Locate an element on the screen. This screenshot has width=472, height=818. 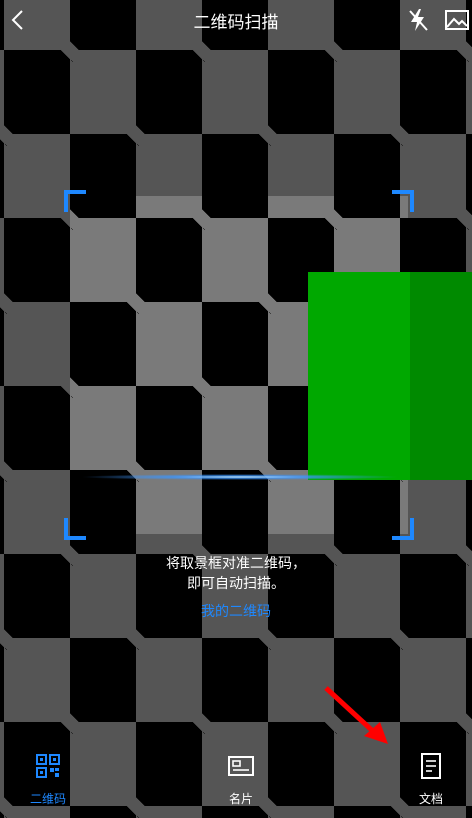
header: 二维码扫描 is located at coordinates (236, 20).